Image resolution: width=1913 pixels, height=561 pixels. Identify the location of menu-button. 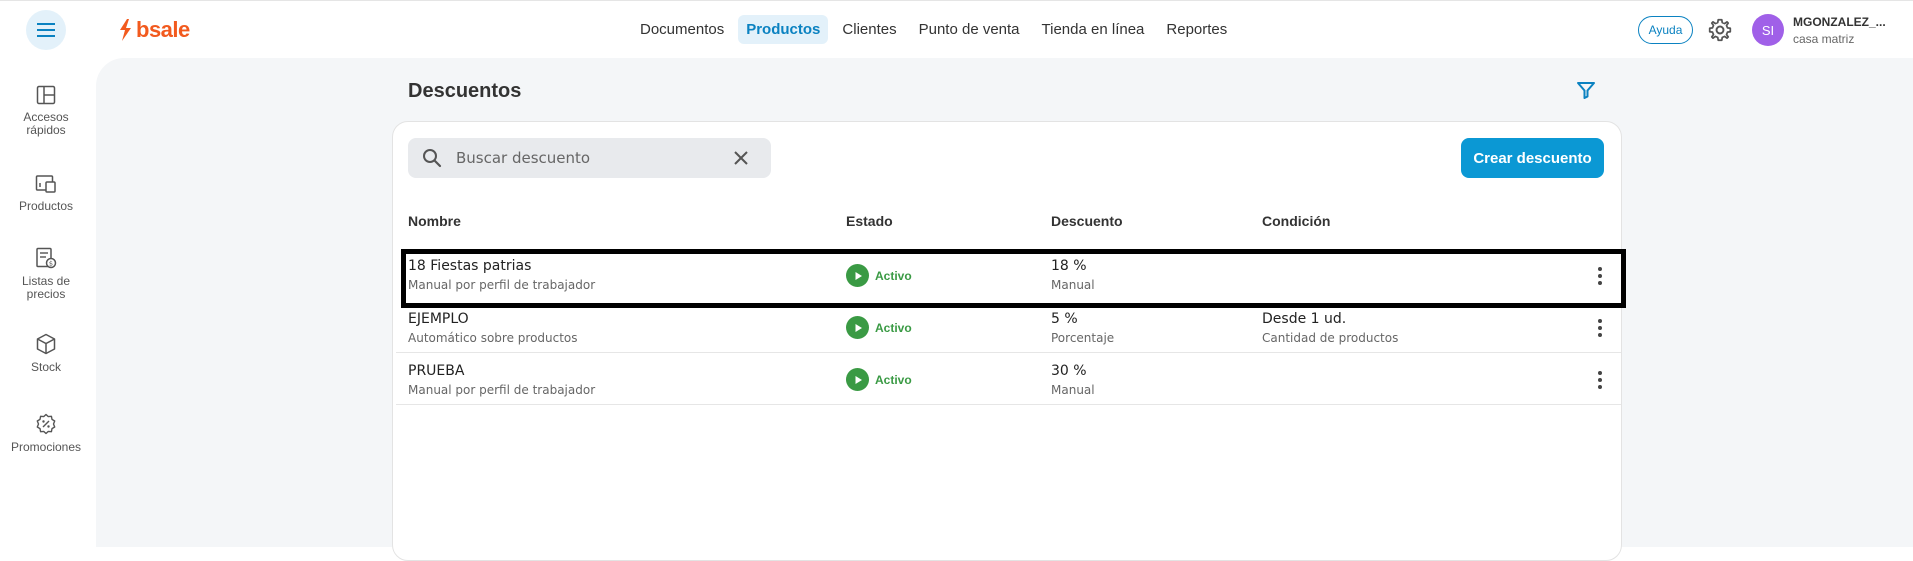
(46, 30).